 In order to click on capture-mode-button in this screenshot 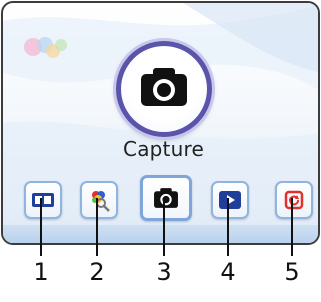, I will do `click(164, 89)`.